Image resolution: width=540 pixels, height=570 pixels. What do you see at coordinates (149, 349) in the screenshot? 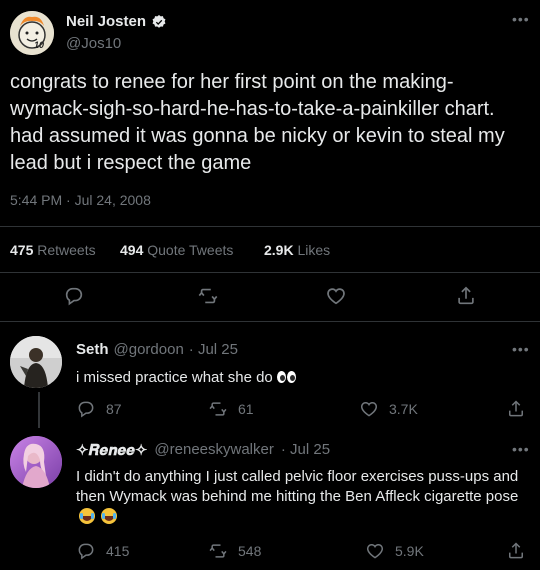
I see `reply-author-handle: @gordoon` at bounding box center [149, 349].